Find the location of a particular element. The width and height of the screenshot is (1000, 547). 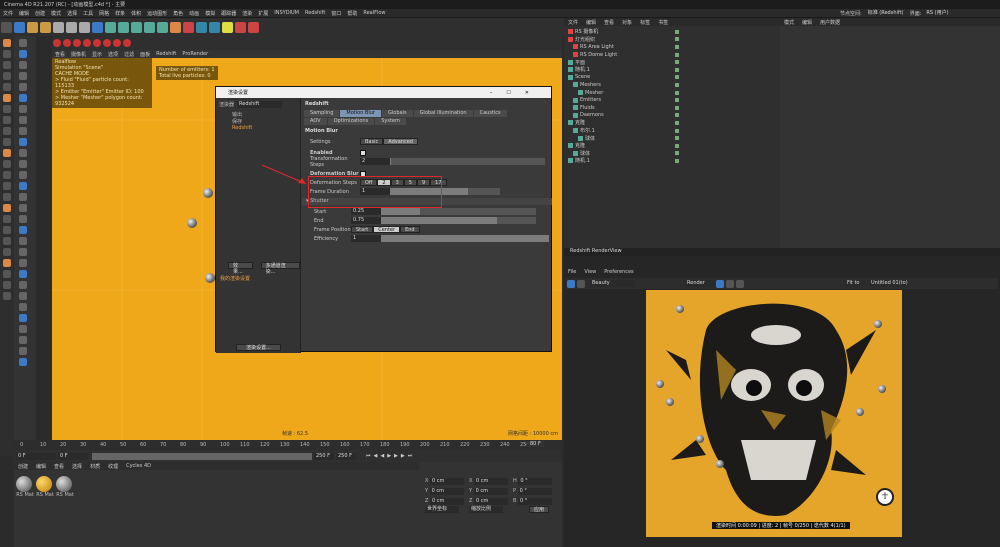

frame-position-option: Start is located at coordinates (362, 229).